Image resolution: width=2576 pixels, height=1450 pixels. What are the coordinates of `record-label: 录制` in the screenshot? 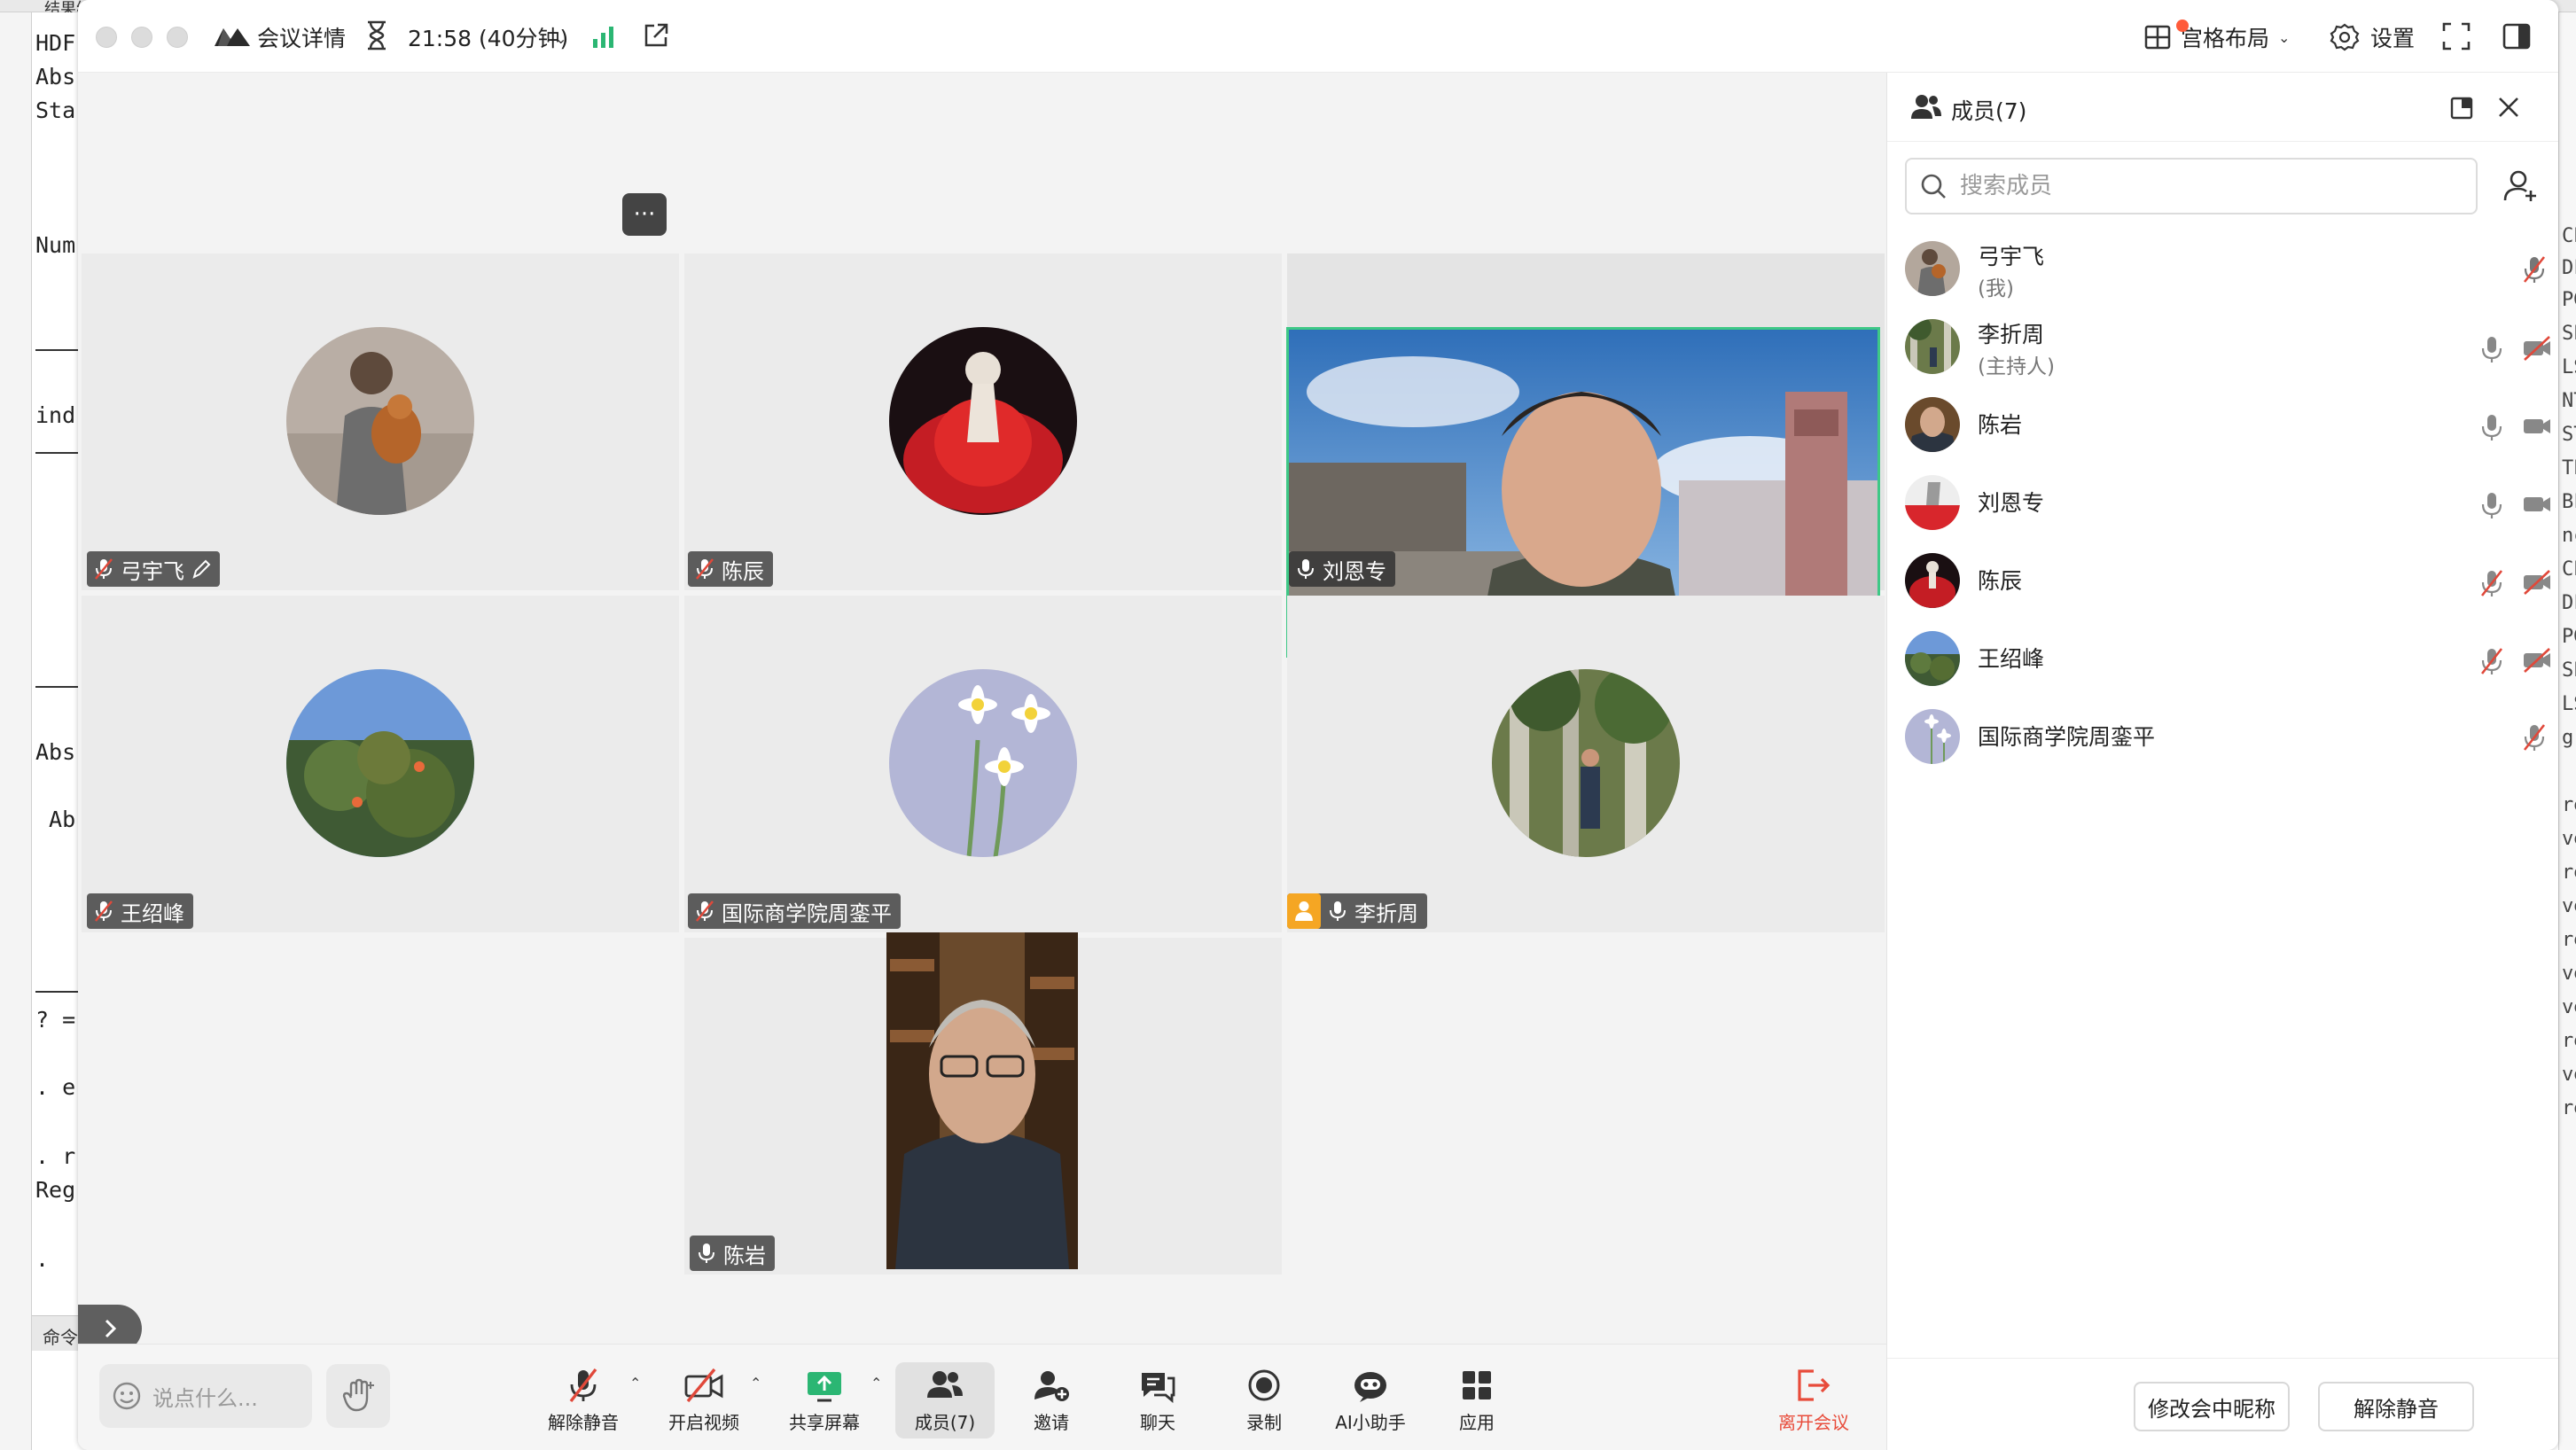 It's located at (1264, 1422).